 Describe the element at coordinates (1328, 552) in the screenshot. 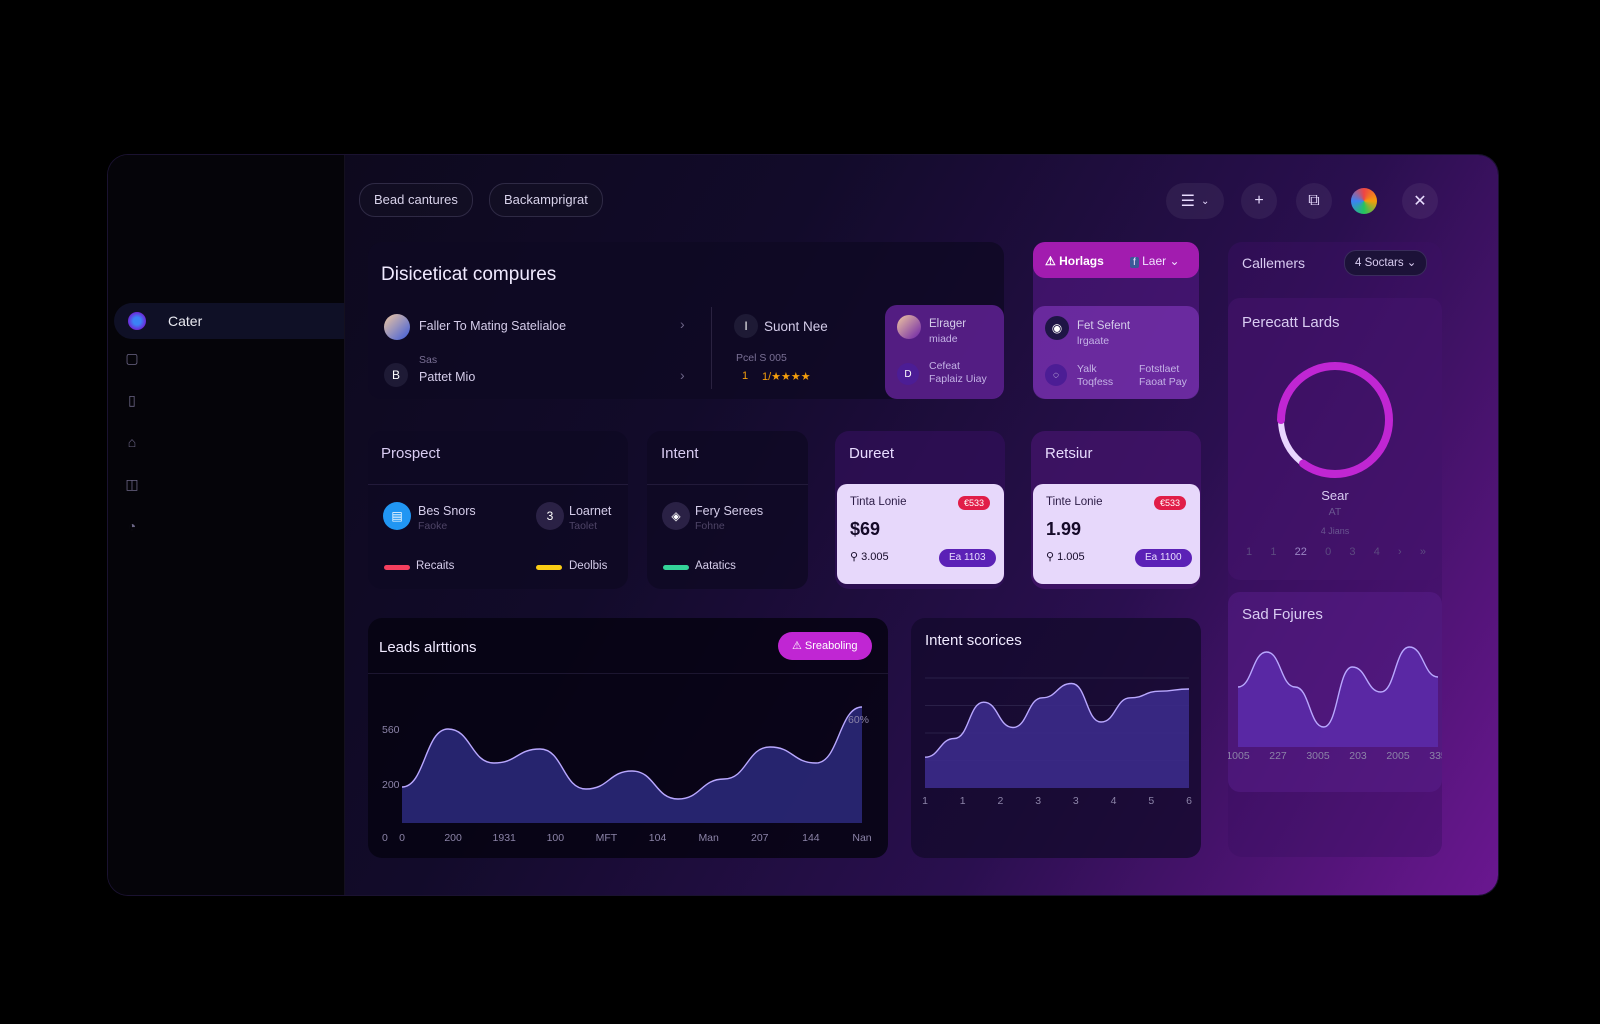

I see `page-link: 0` at that location.